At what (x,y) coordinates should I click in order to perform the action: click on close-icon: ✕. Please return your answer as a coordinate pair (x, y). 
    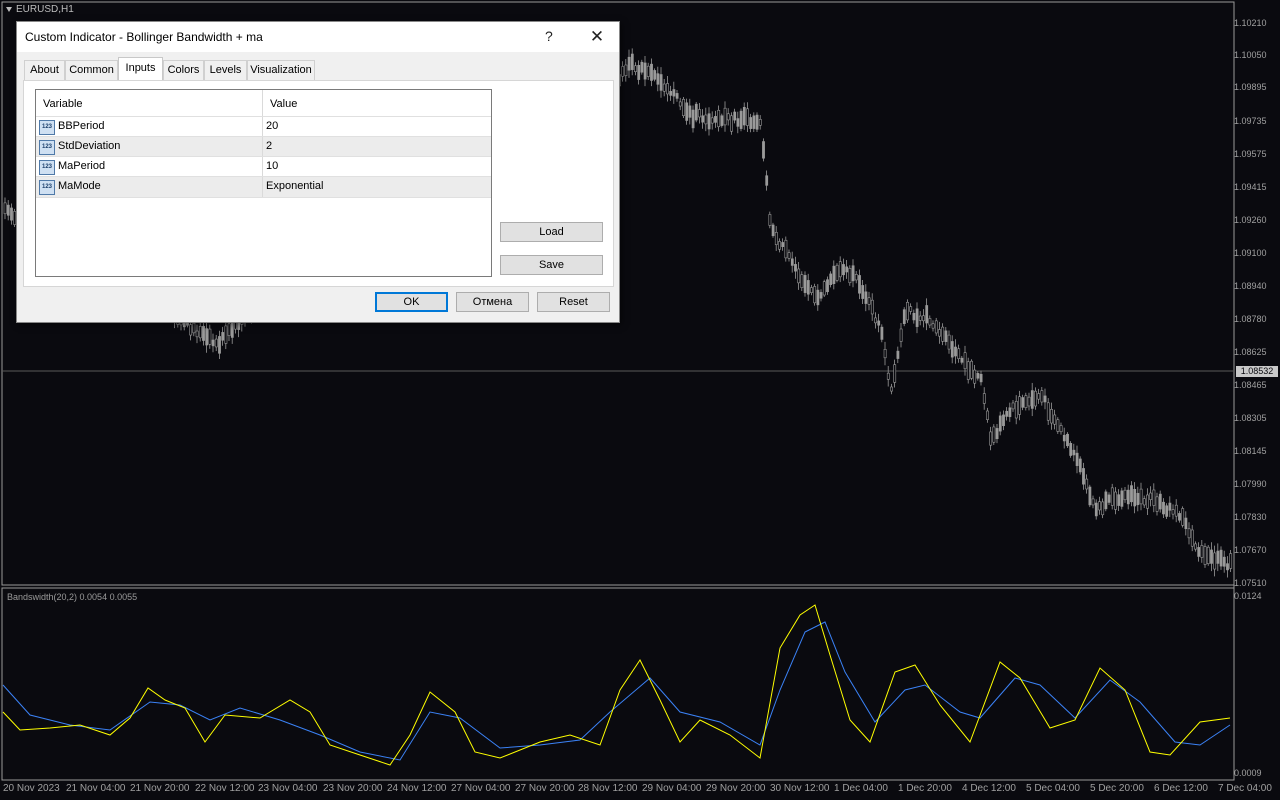
    Looking at the image, I should click on (597, 37).